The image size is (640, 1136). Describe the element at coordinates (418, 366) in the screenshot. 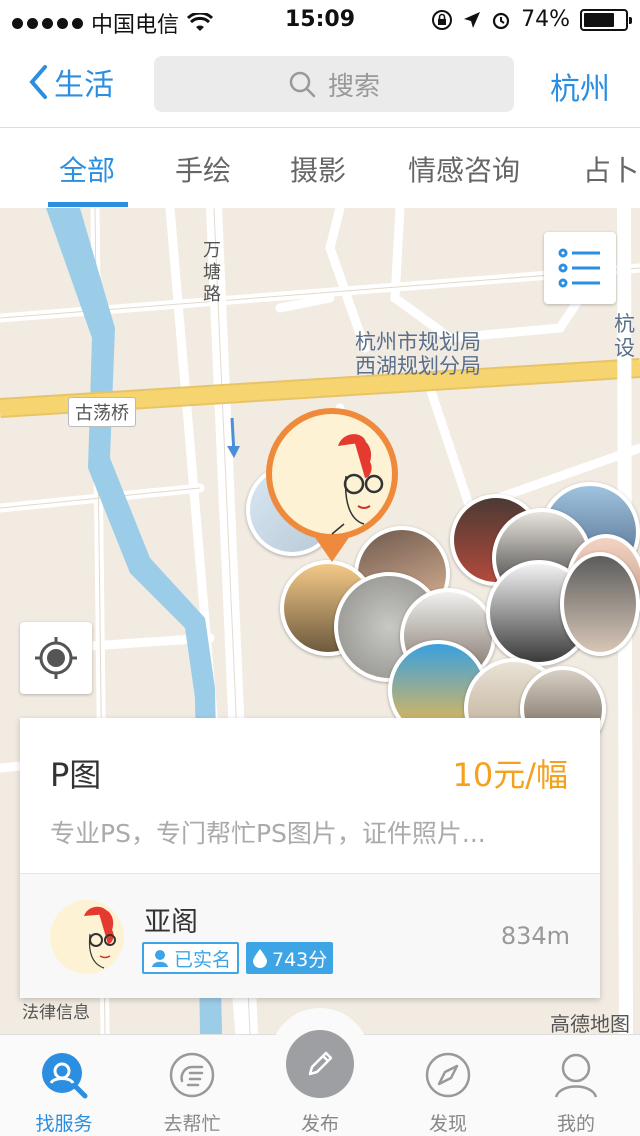

I see `poi-label-line2: 西湖规划分局` at that location.